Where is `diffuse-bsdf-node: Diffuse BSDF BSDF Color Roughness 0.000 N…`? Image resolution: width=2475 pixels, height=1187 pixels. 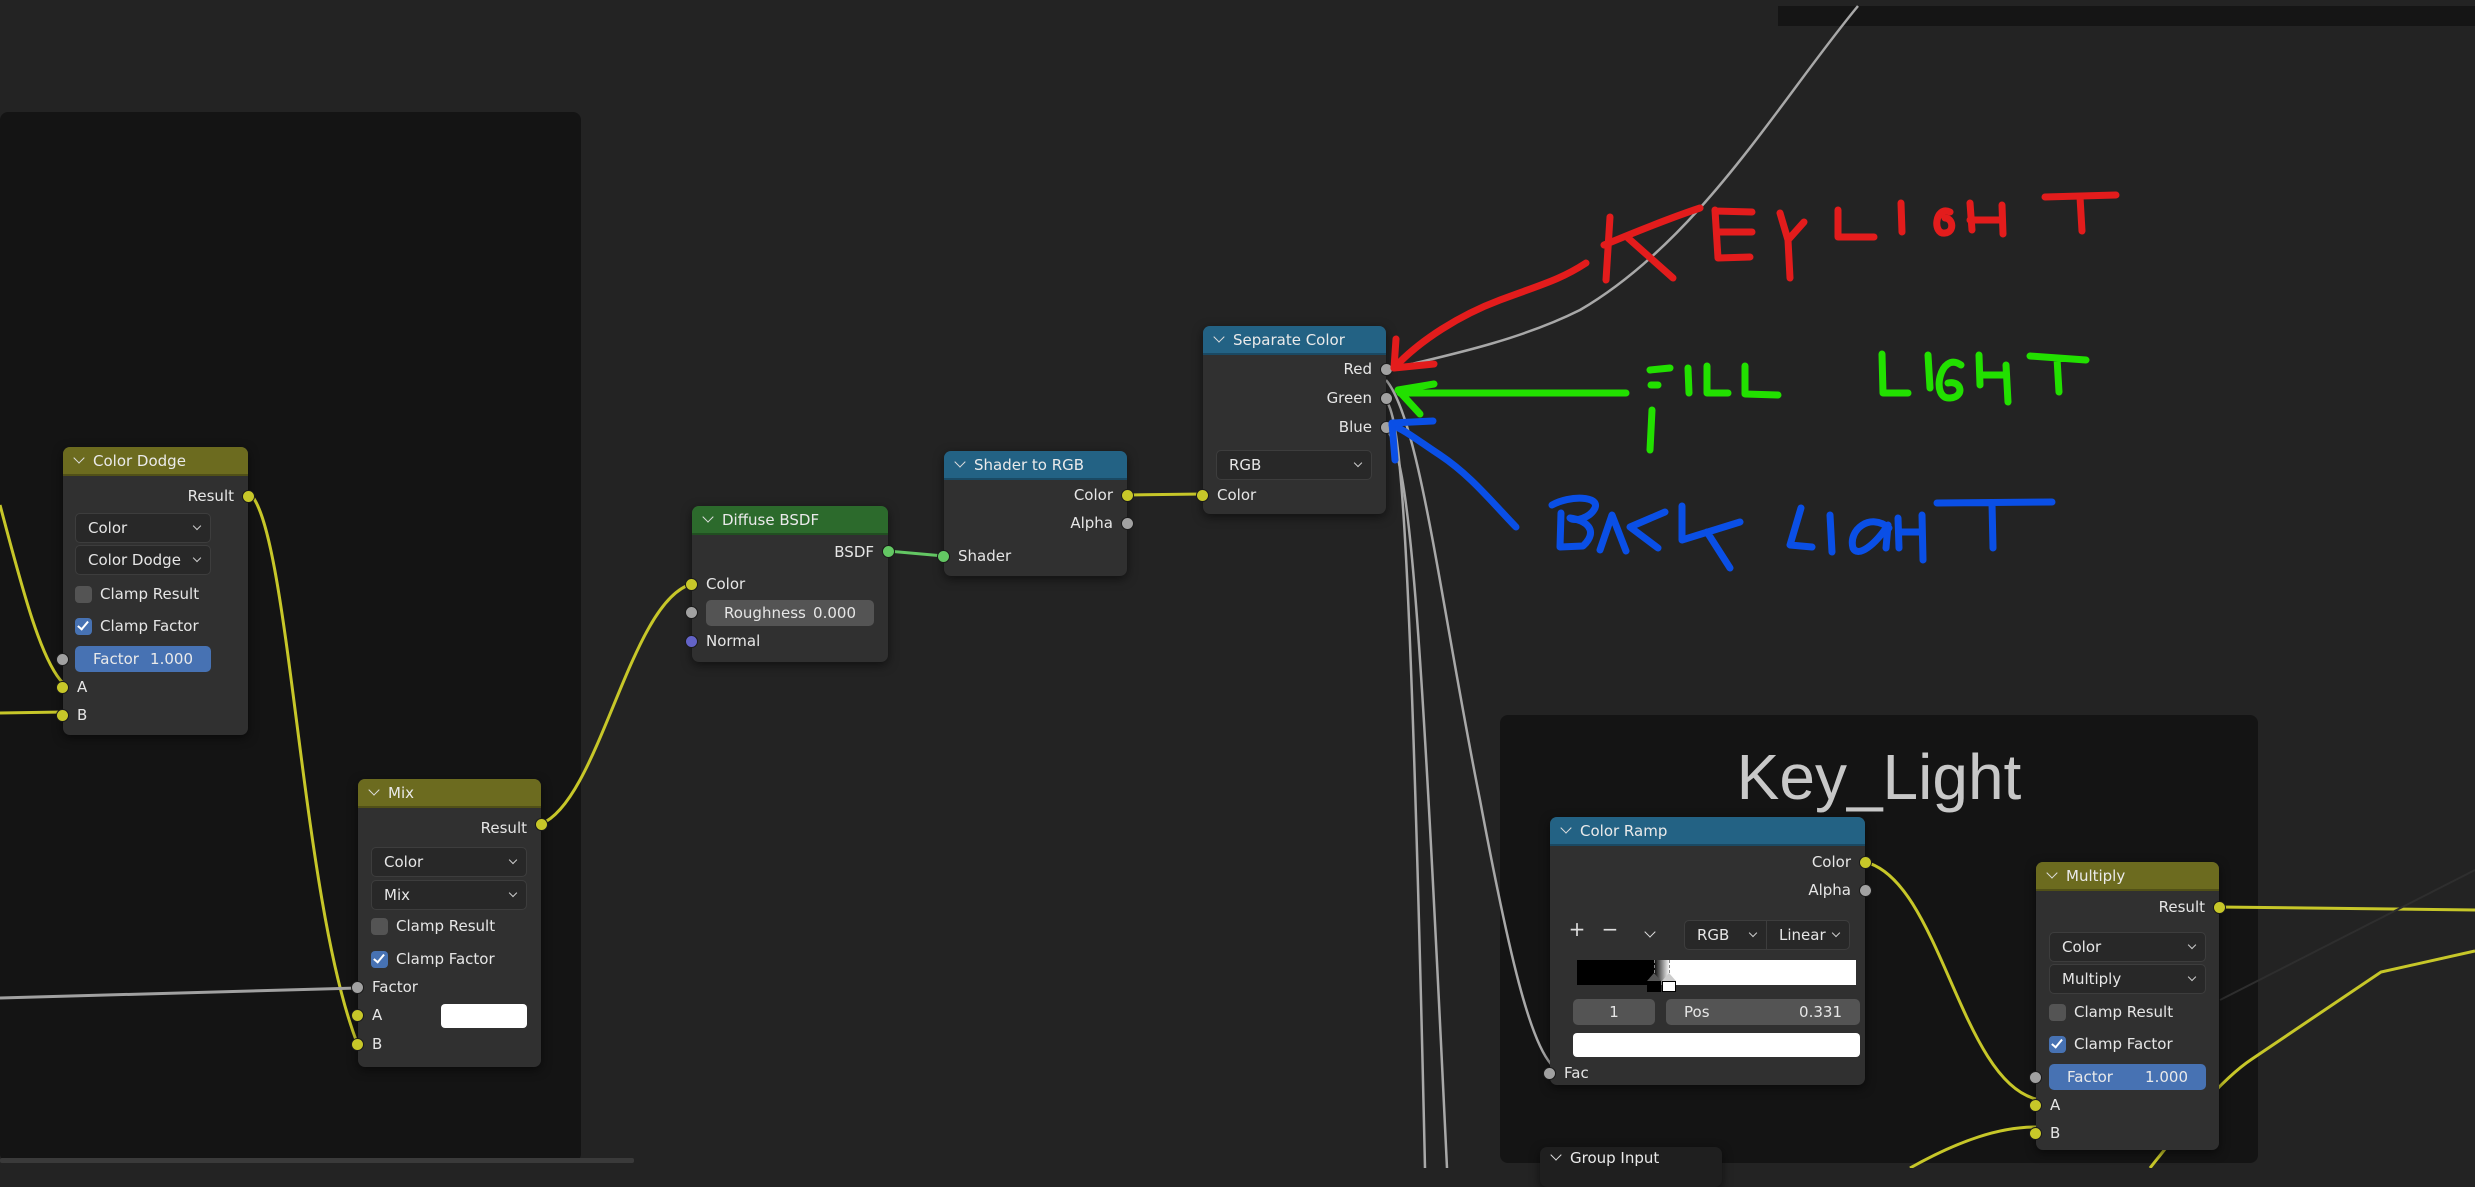
diffuse-bsdf-node: Diffuse BSDF BSDF Color Roughness 0.000 N… is located at coordinates (790, 584).